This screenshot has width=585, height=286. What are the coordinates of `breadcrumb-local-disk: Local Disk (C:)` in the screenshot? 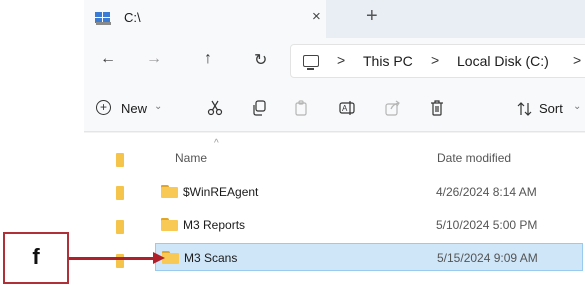 It's located at (503, 61).